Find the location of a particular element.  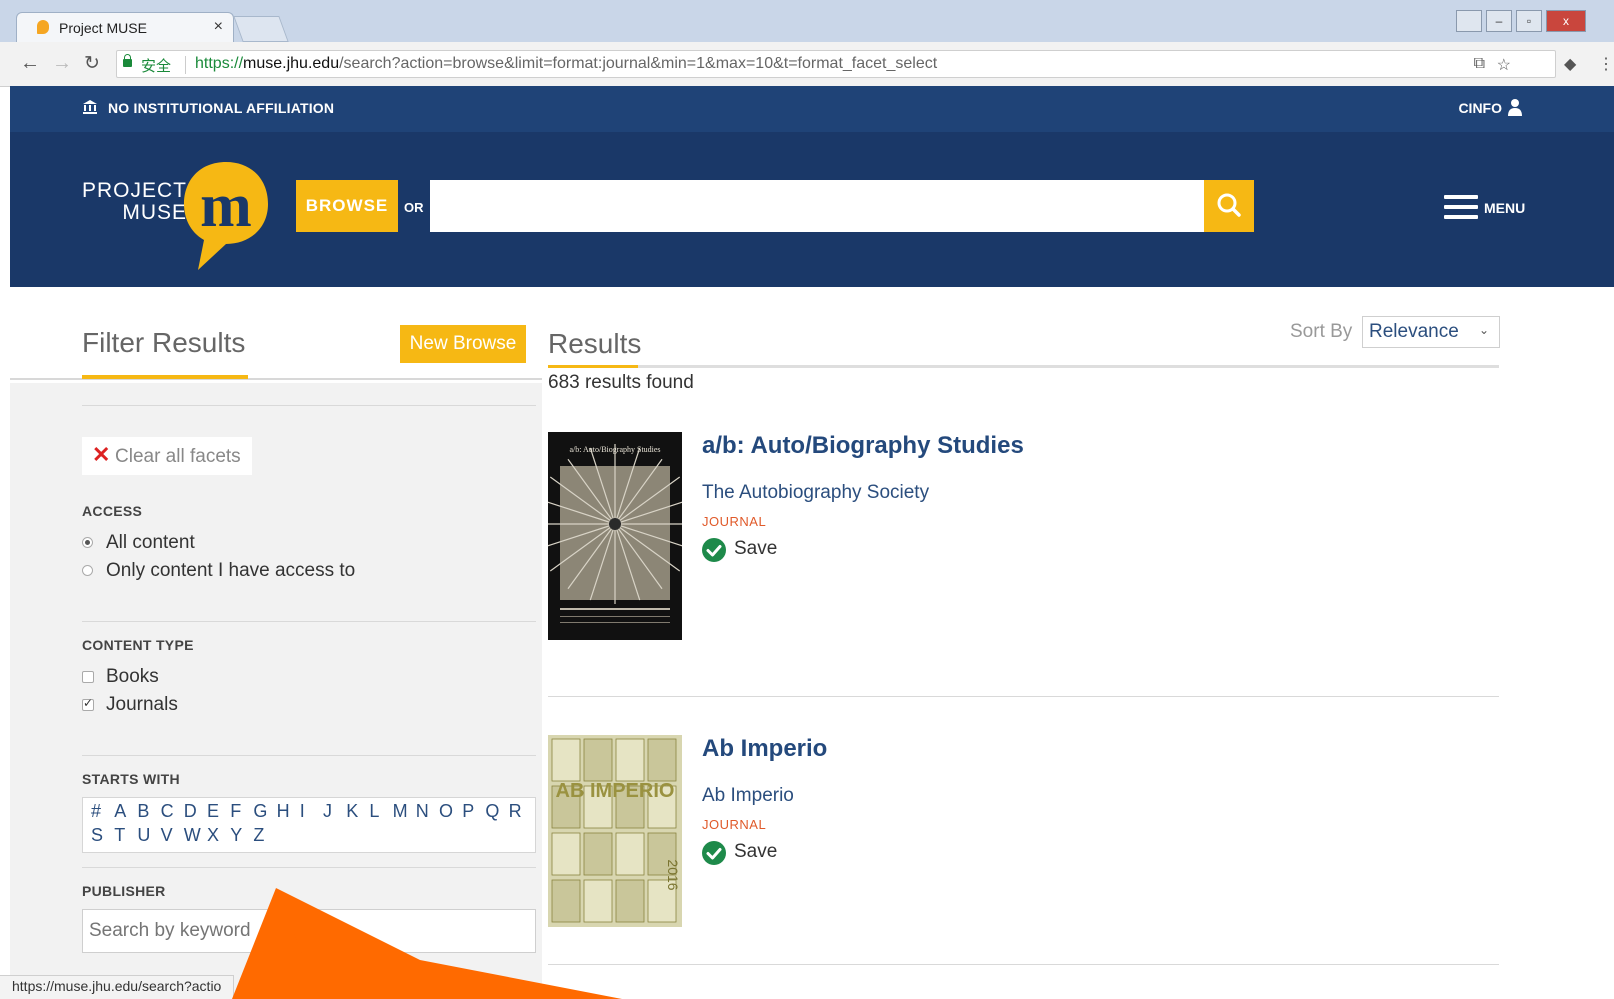

result-title-link: Ab Imperio is located at coordinates (764, 749).